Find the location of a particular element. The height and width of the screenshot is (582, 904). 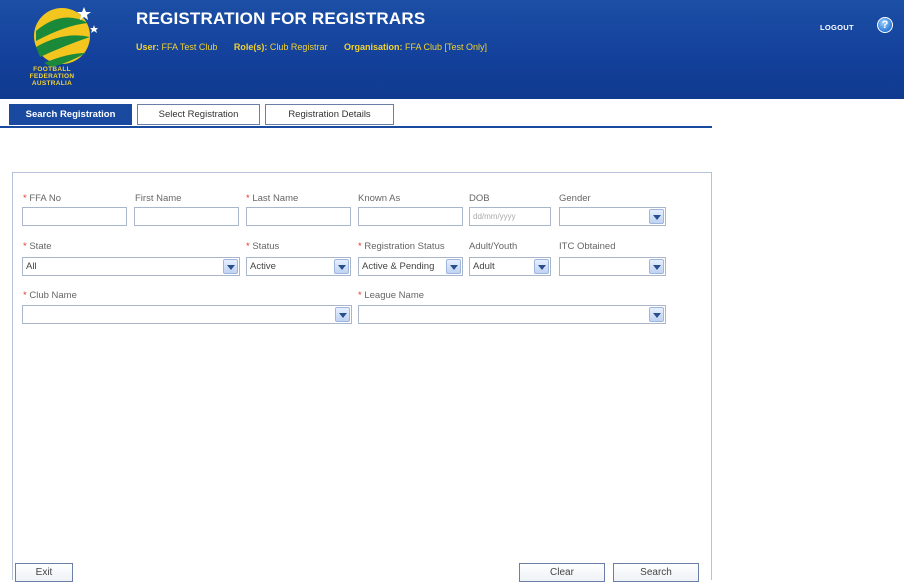

logout-link: LOGOUT is located at coordinates (837, 27).